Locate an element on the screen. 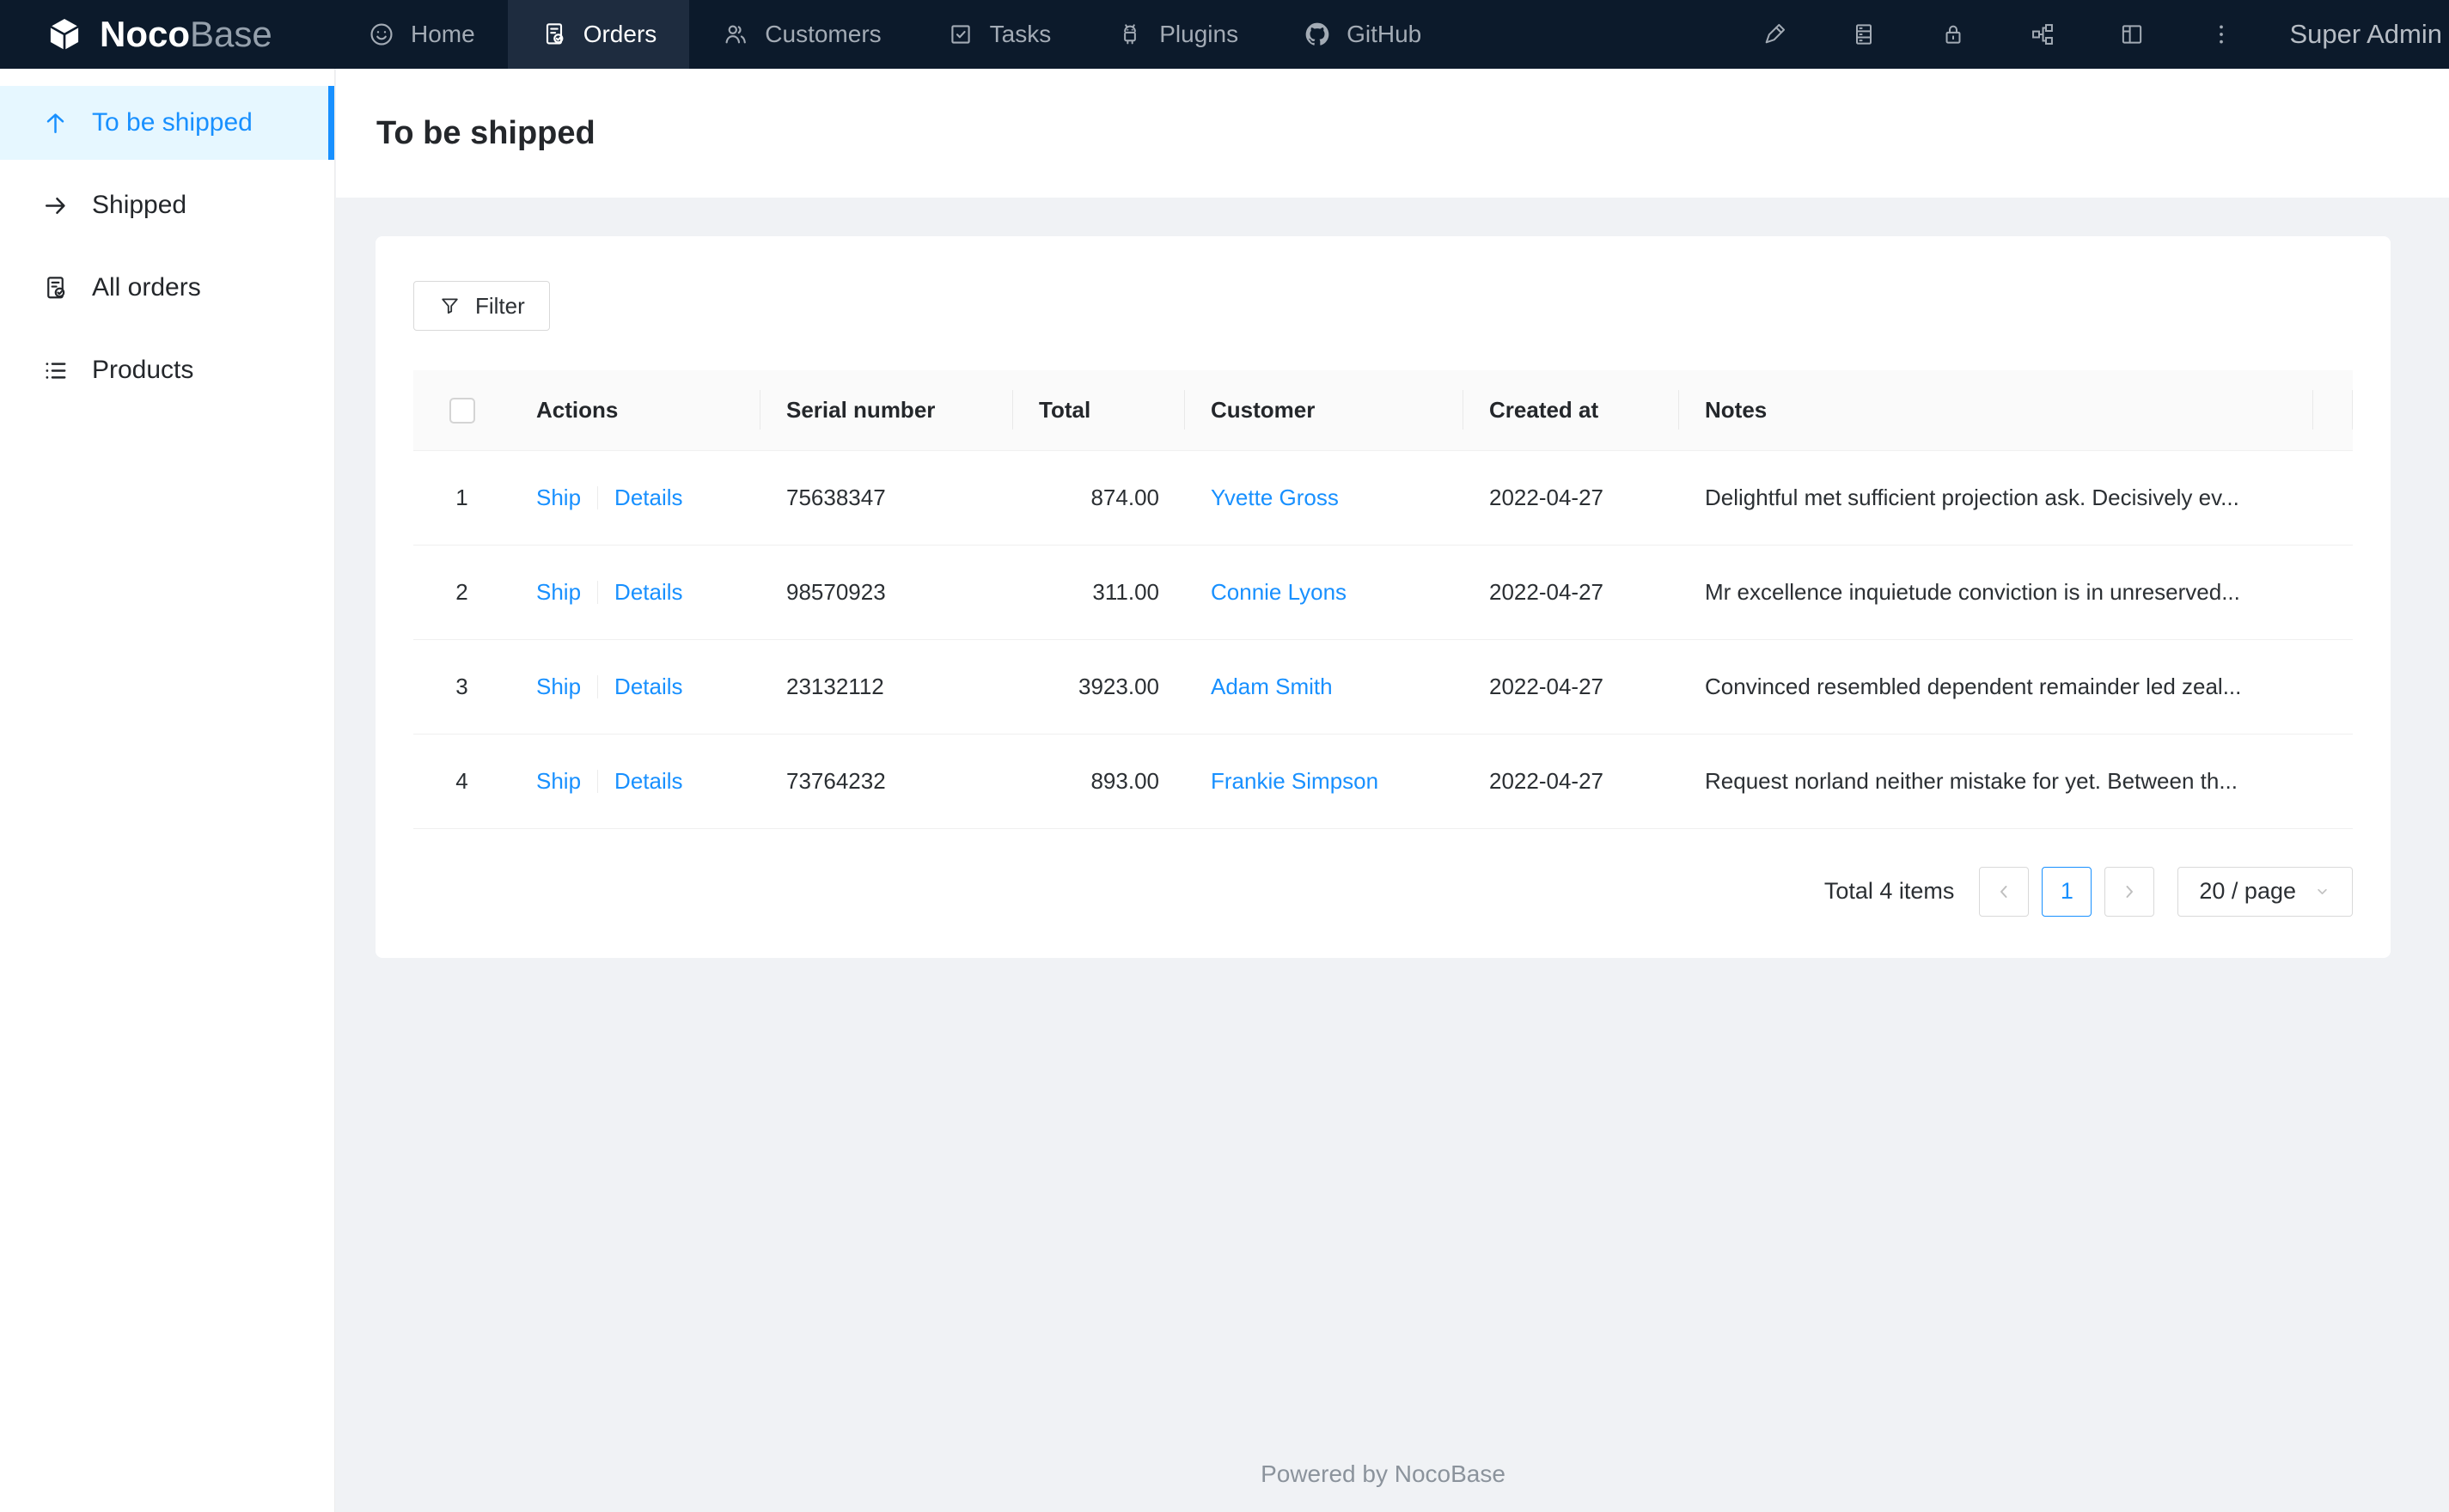 This screenshot has height=1512, width=2449. logo-text: NocoBase is located at coordinates (186, 34).